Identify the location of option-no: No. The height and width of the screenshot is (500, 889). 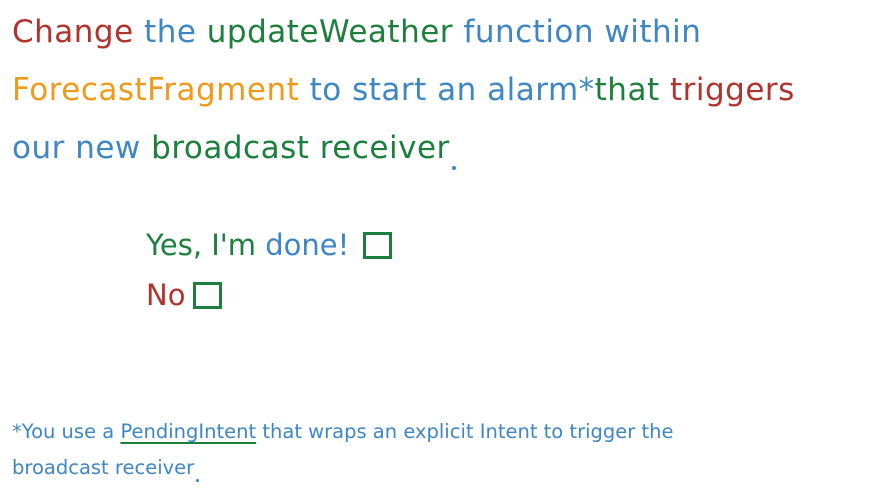
(184, 295).